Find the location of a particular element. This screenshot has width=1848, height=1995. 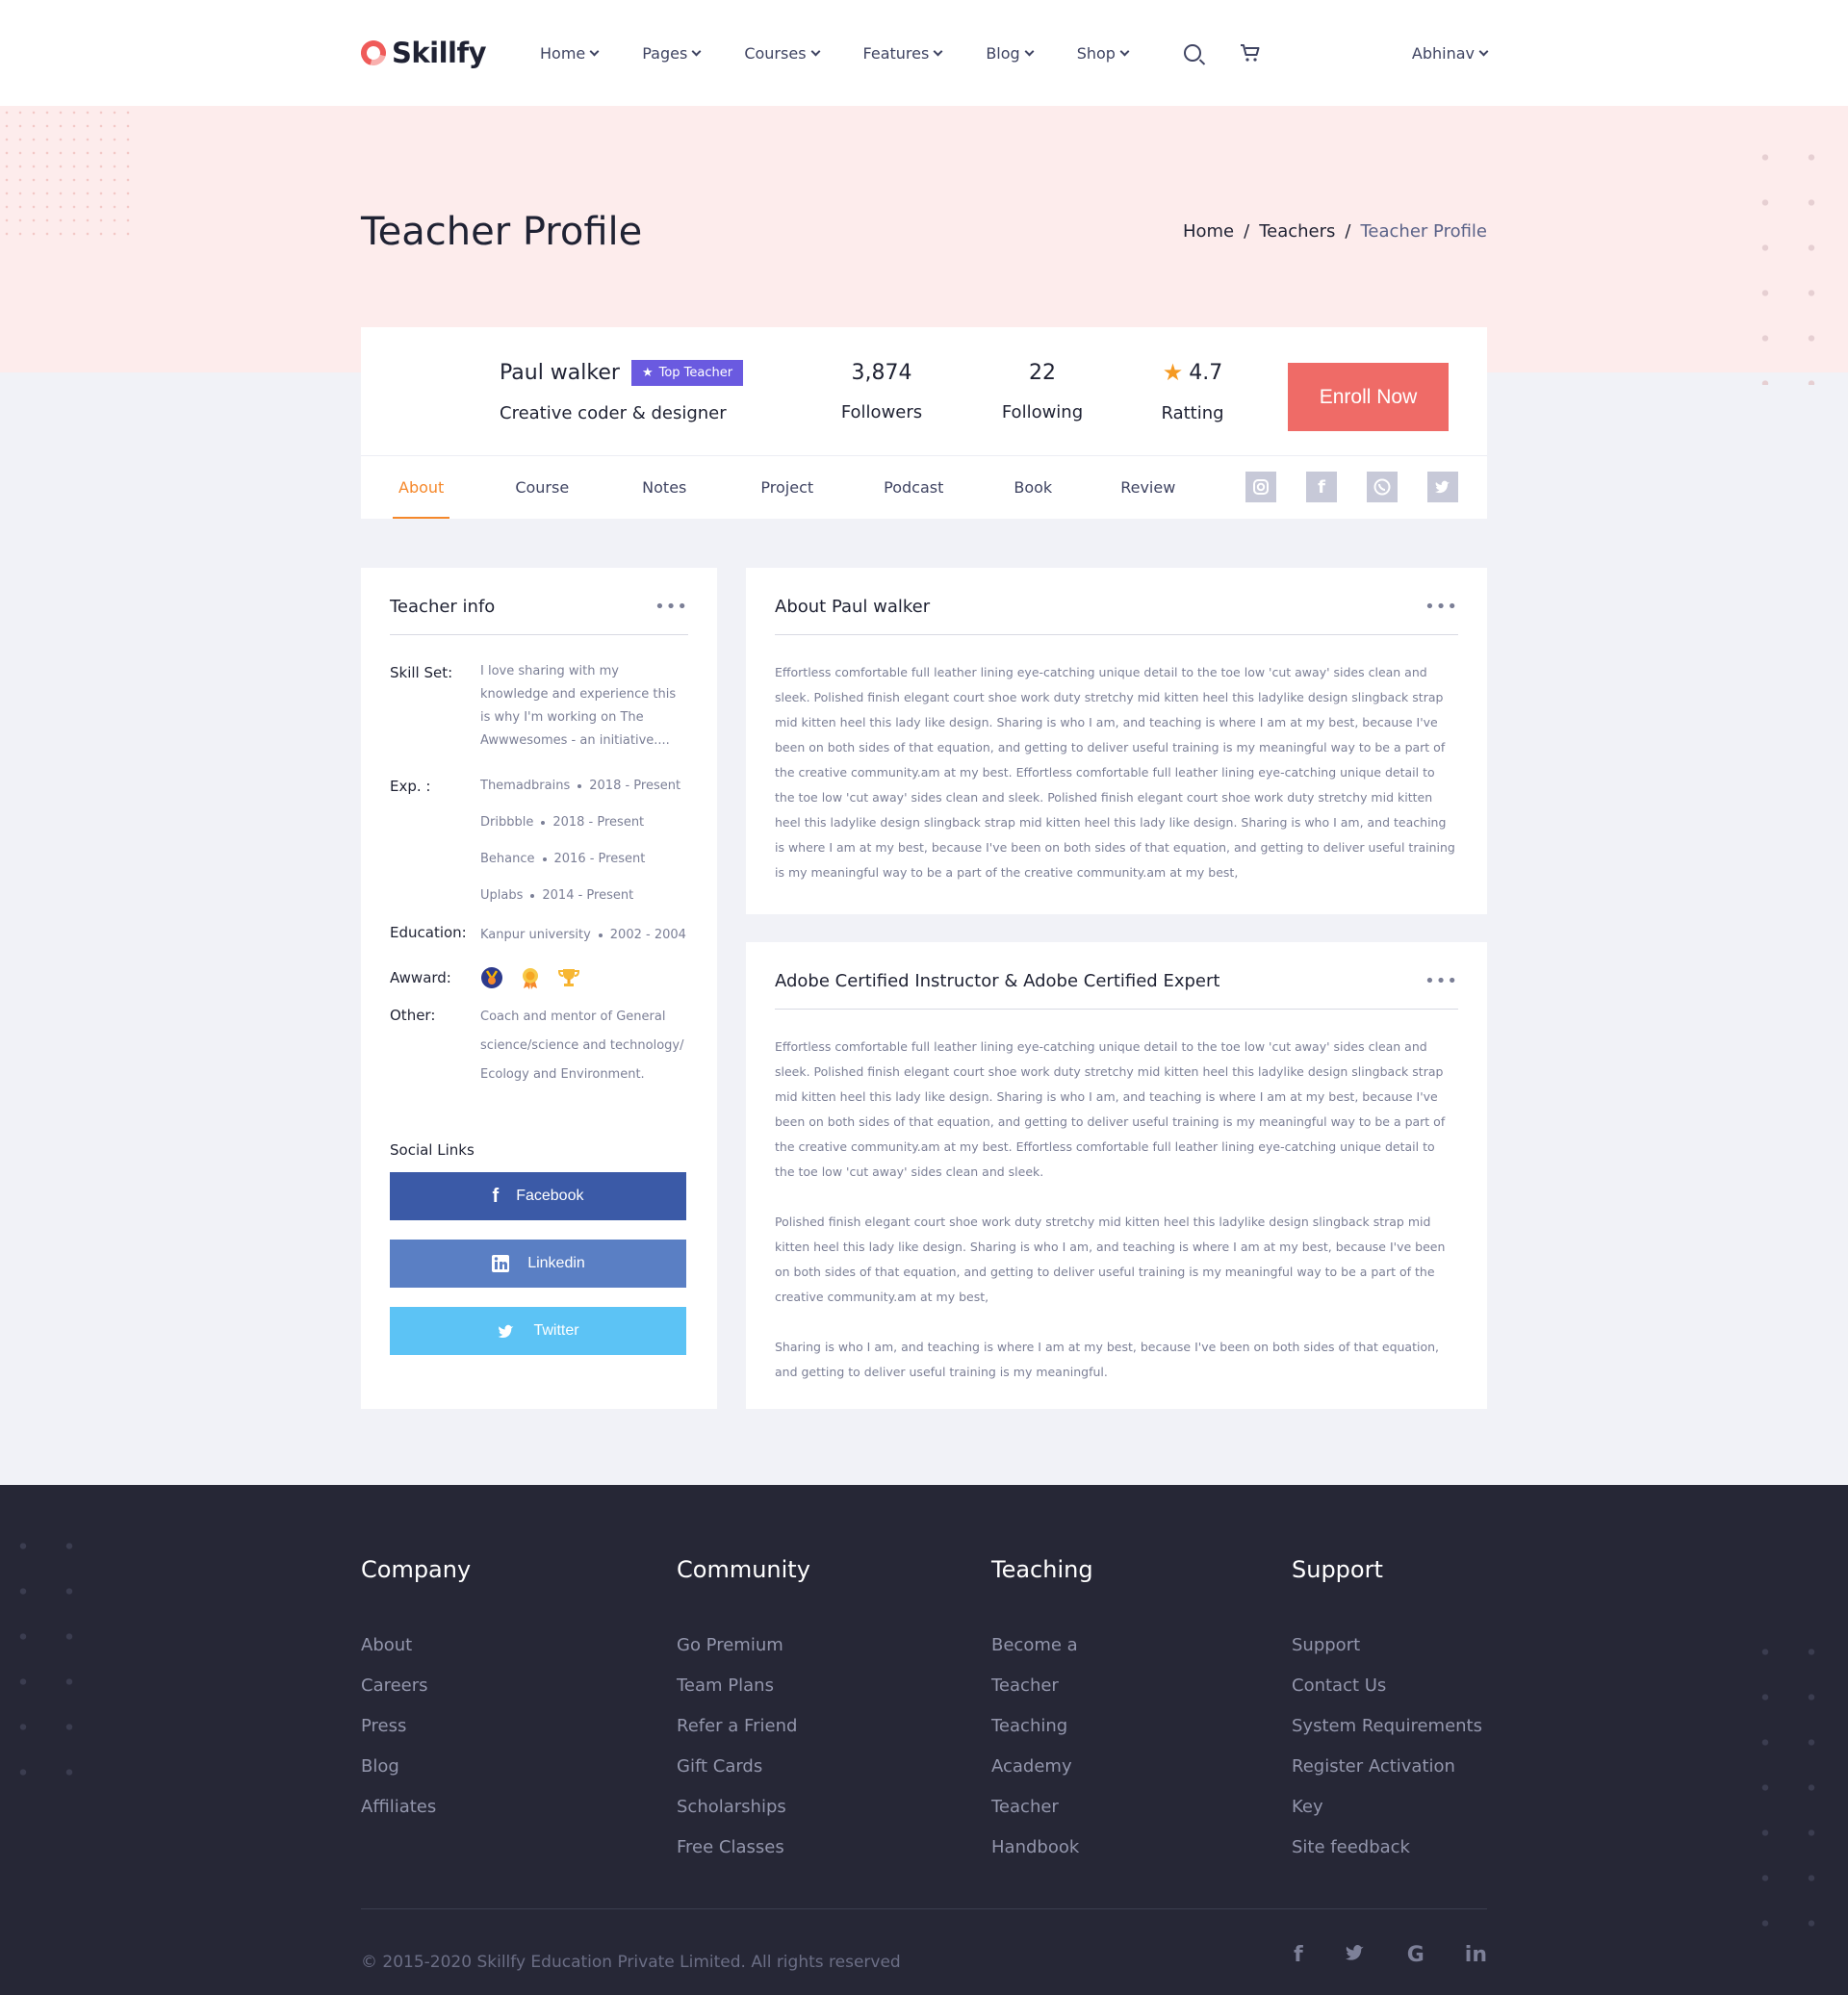

footer-link: Refer a Friend is located at coordinates (743, 1726).